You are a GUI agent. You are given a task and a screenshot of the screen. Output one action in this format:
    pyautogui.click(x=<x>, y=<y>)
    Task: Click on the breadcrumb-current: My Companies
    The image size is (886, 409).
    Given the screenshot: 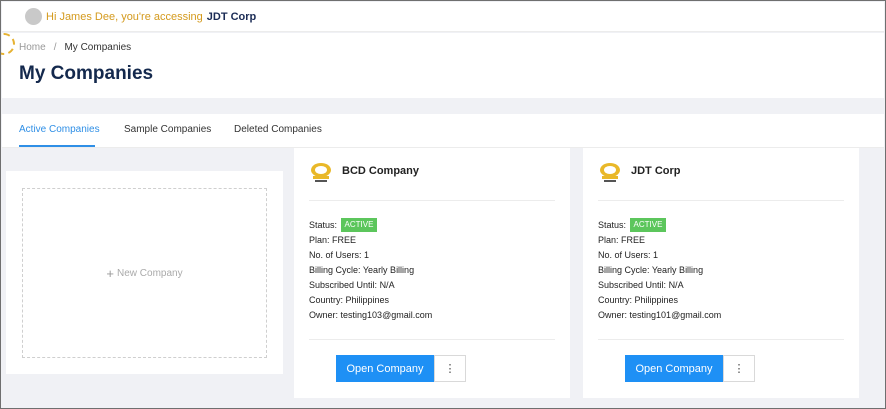 What is the action you would take?
    pyautogui.click(x=98, y=47)
    